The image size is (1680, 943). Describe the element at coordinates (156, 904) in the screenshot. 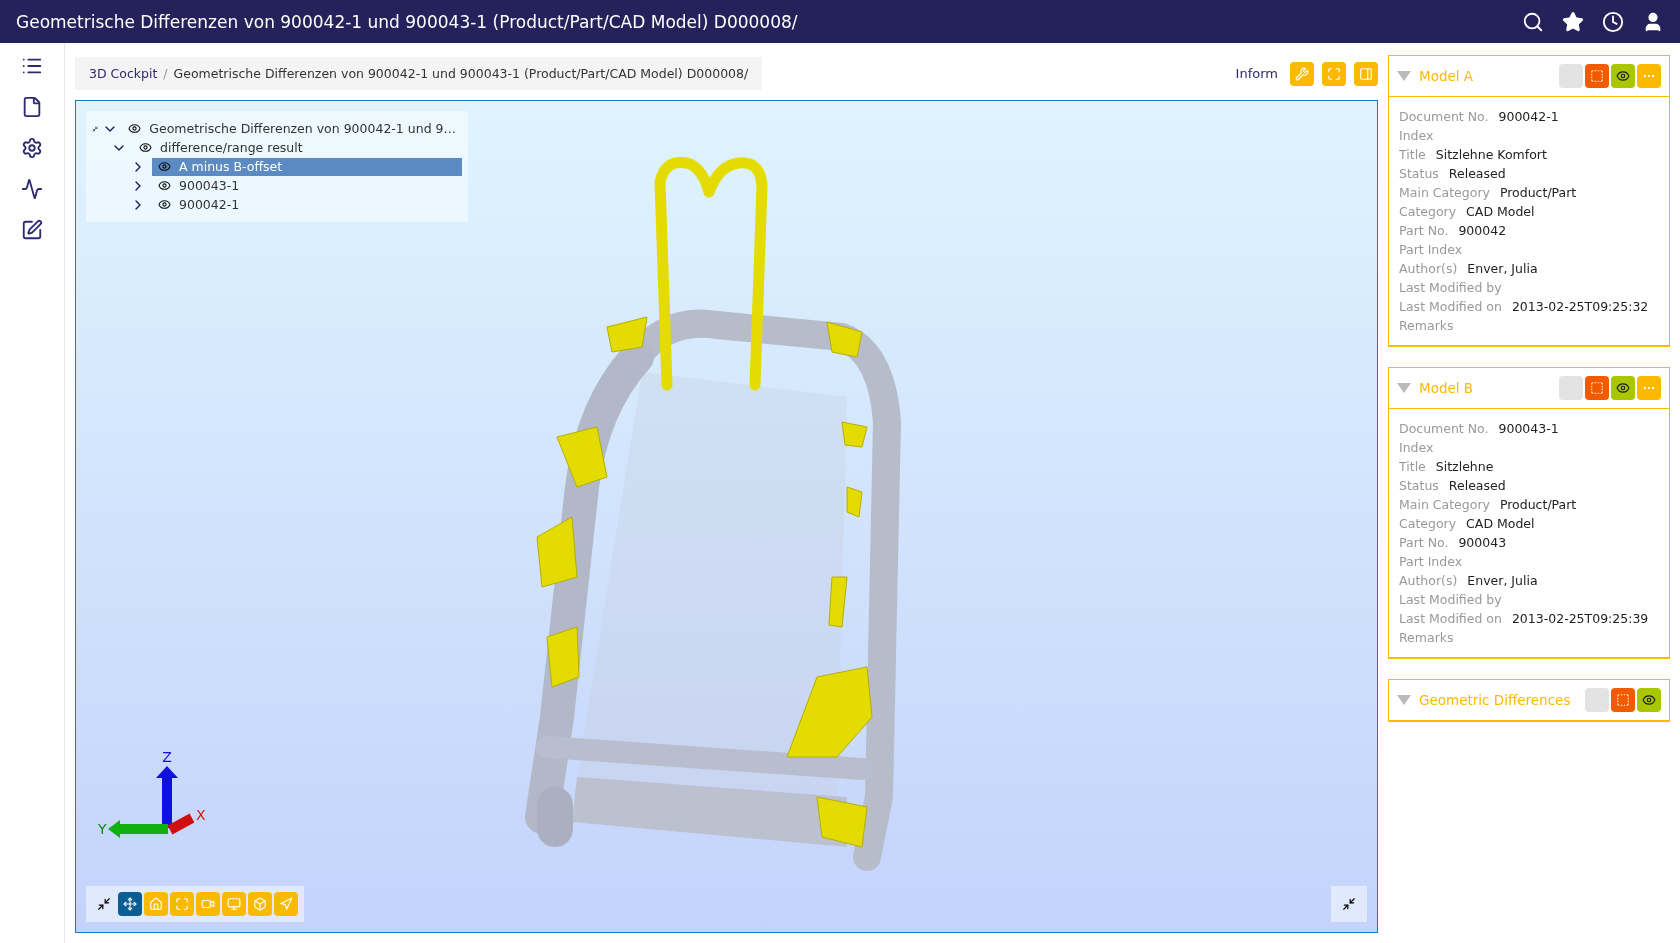

I see `home-icon` at that location.